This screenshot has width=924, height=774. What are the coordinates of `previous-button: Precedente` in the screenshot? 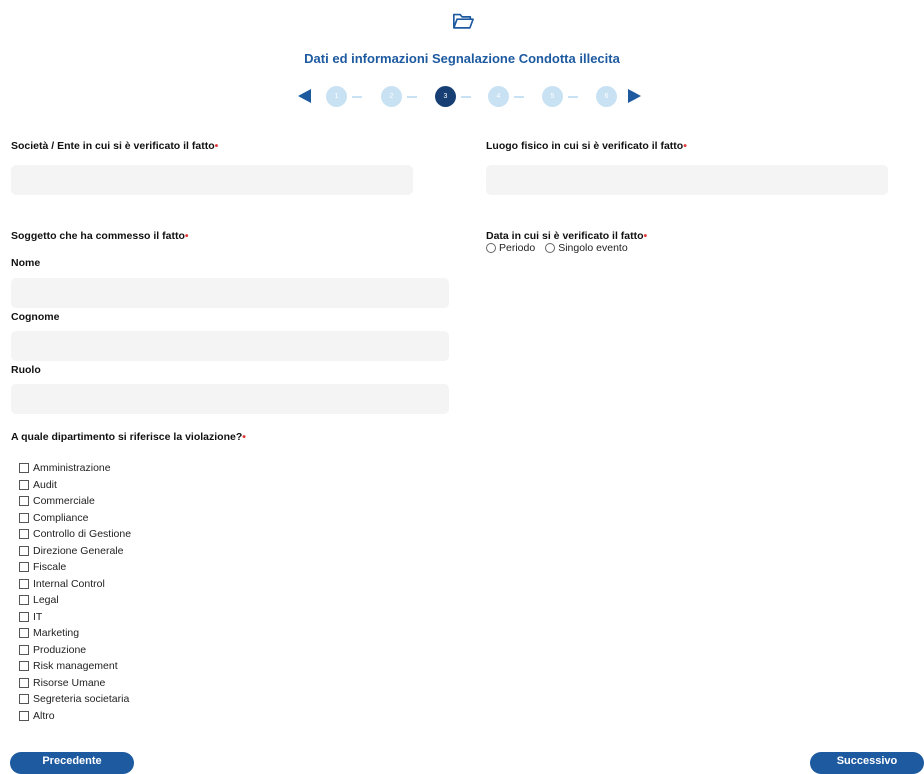 It's located at (72, 763).